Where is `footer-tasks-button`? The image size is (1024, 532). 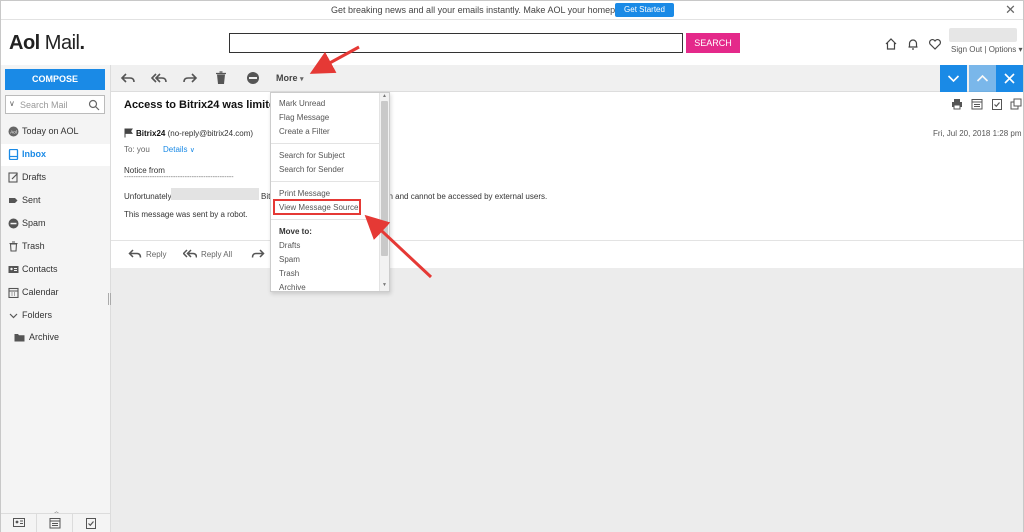 footer-tasks-button is located at coordinates (91, 523).